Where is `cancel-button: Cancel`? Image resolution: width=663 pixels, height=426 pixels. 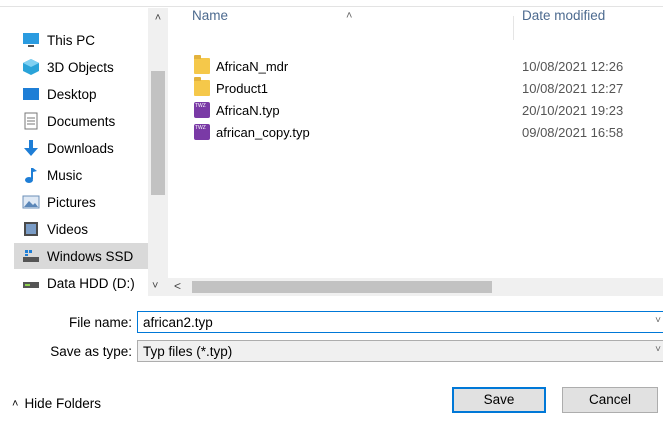 cancel-button: Cancel is located at coordinates (610, 400).